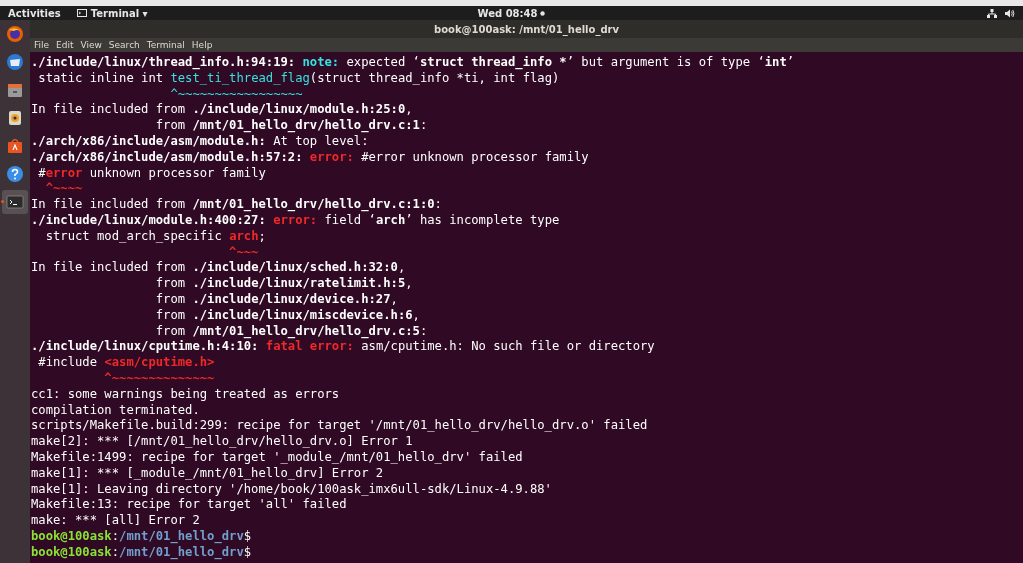 Image resolution: width=1023 pixels, height=563 pixels. I want to click on terminal-line: ./arch/x86/include/asm/module.h:57:2: error: #error unknown processor family, so click(310, 157).